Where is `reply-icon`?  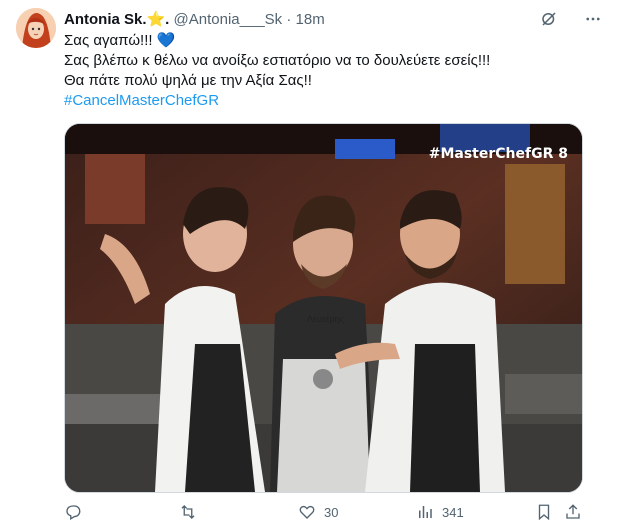 reply-icon is located at coordinates (73, 512).